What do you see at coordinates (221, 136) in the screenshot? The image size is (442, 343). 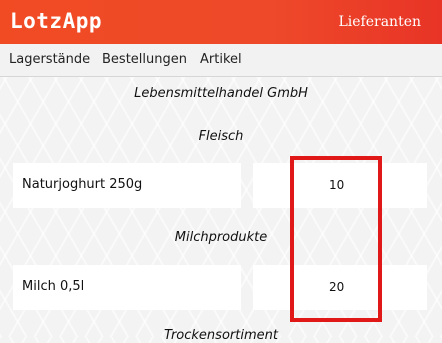 I see `group-title-meat: Fleisch` at bounding box center [221, 136].